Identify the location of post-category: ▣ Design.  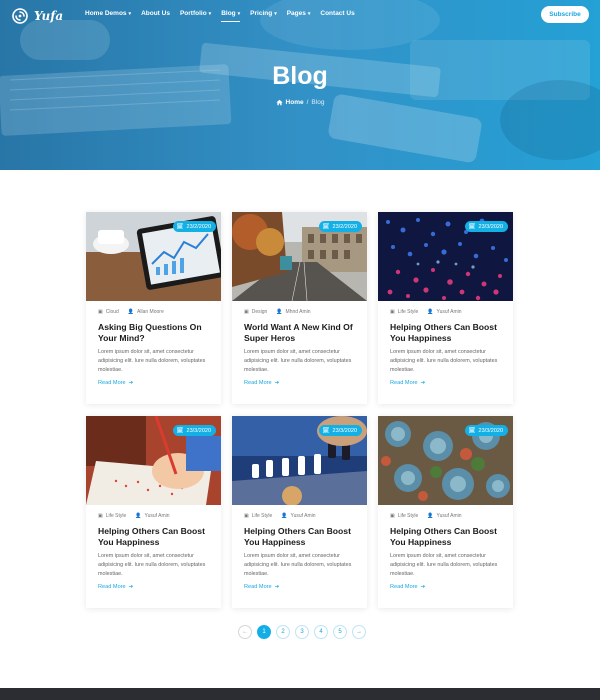
(255, 312).